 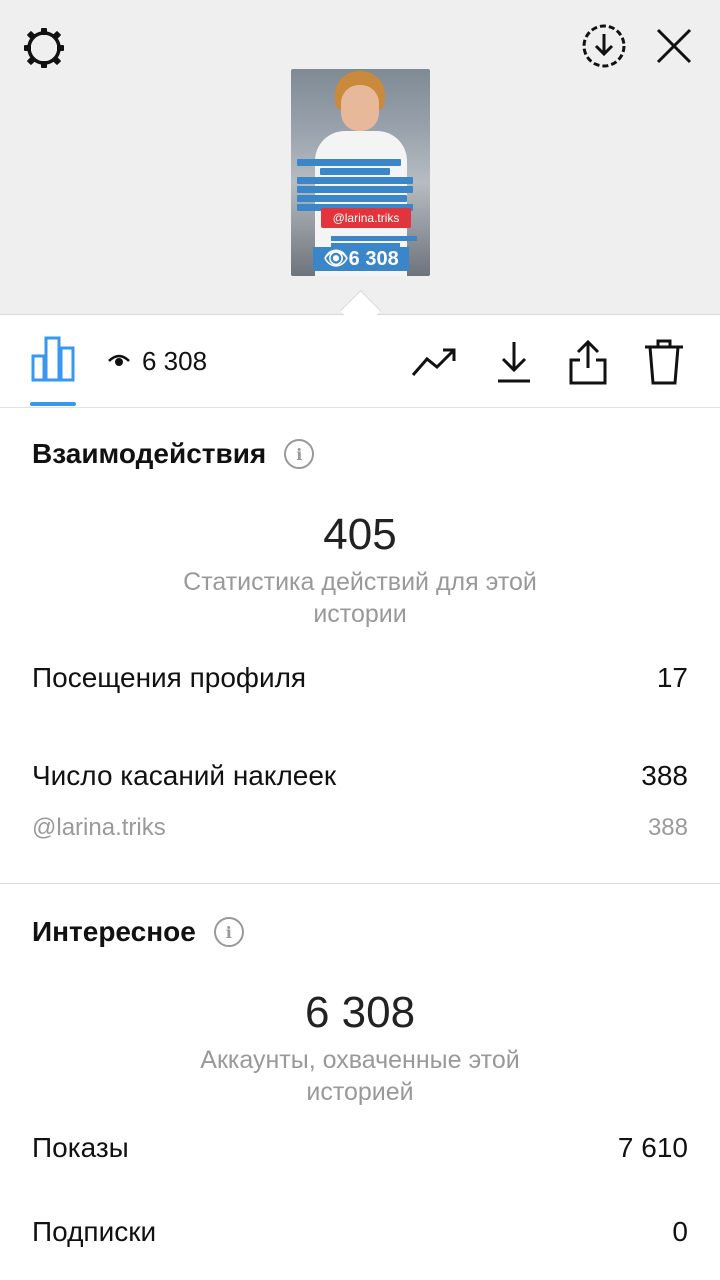 I want to click on caption-stickers, so click(x=355, y=185).